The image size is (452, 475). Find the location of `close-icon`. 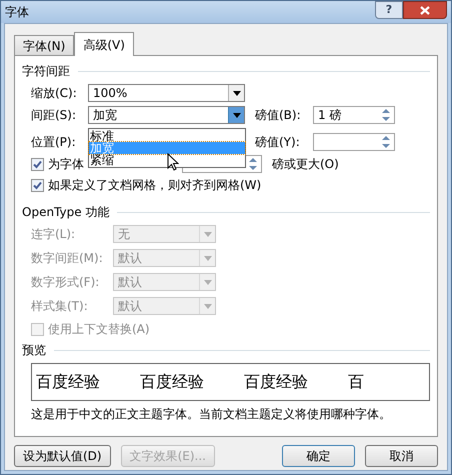

close-icon is located at coordinates (425, 10).